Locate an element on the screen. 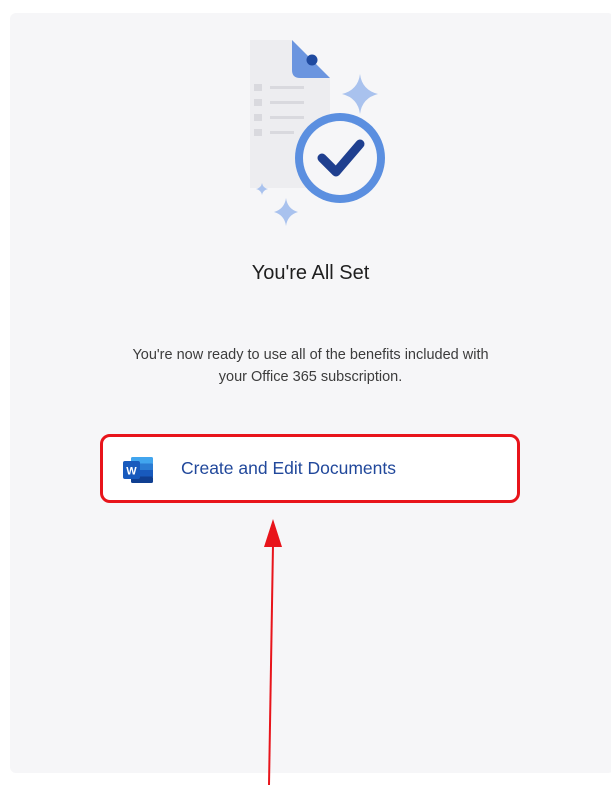 The width and height of the screenshot is (611, 796). create-edit-documents-button: W Create and Edit Documents is located at coordinates (310, 468).